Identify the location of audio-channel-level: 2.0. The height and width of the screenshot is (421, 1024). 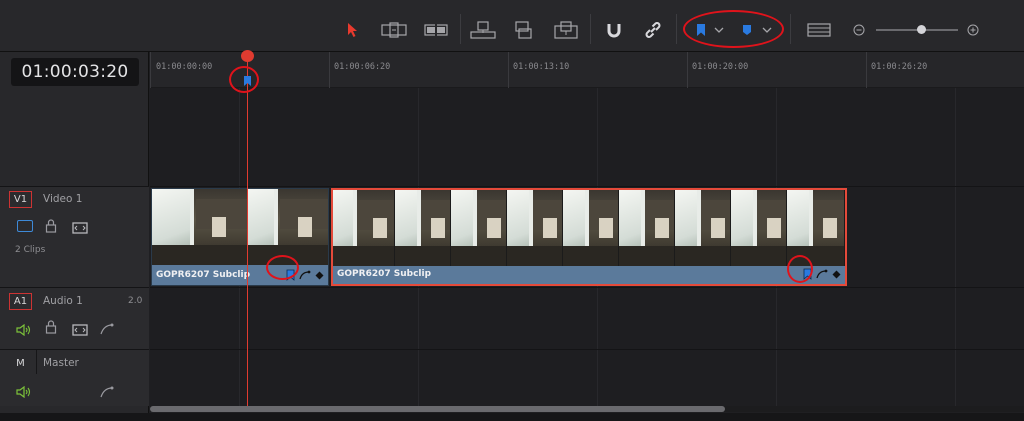
(135, 301).